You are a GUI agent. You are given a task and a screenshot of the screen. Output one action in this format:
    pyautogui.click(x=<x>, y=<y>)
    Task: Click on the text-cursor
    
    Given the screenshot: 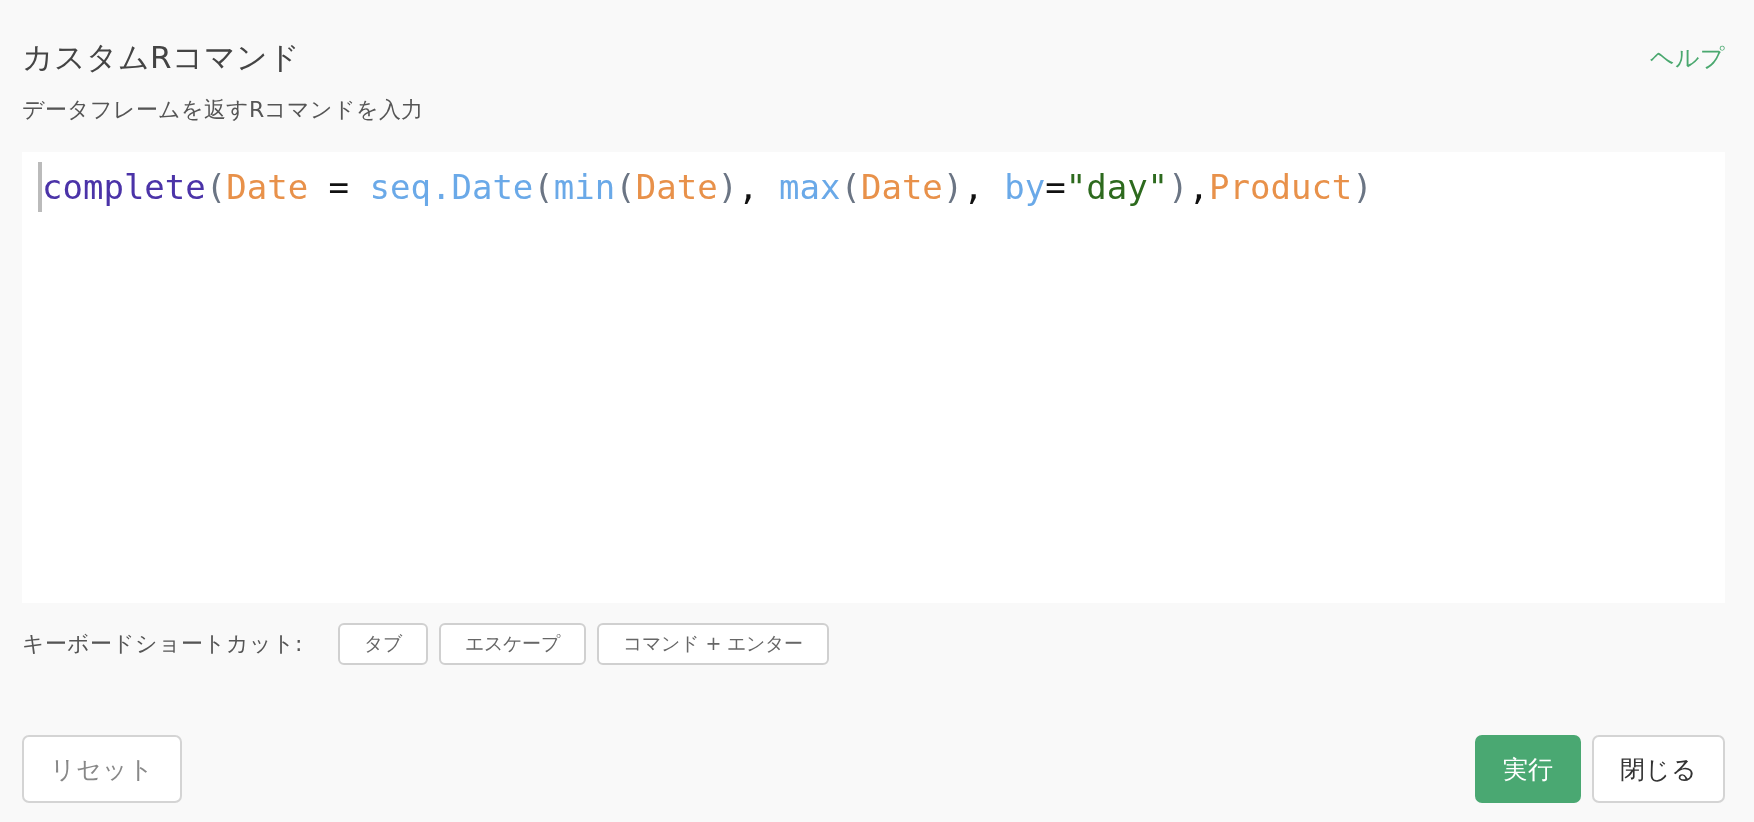 What is the action you would take?
    pyautogui.click(x=40, y=187)
    